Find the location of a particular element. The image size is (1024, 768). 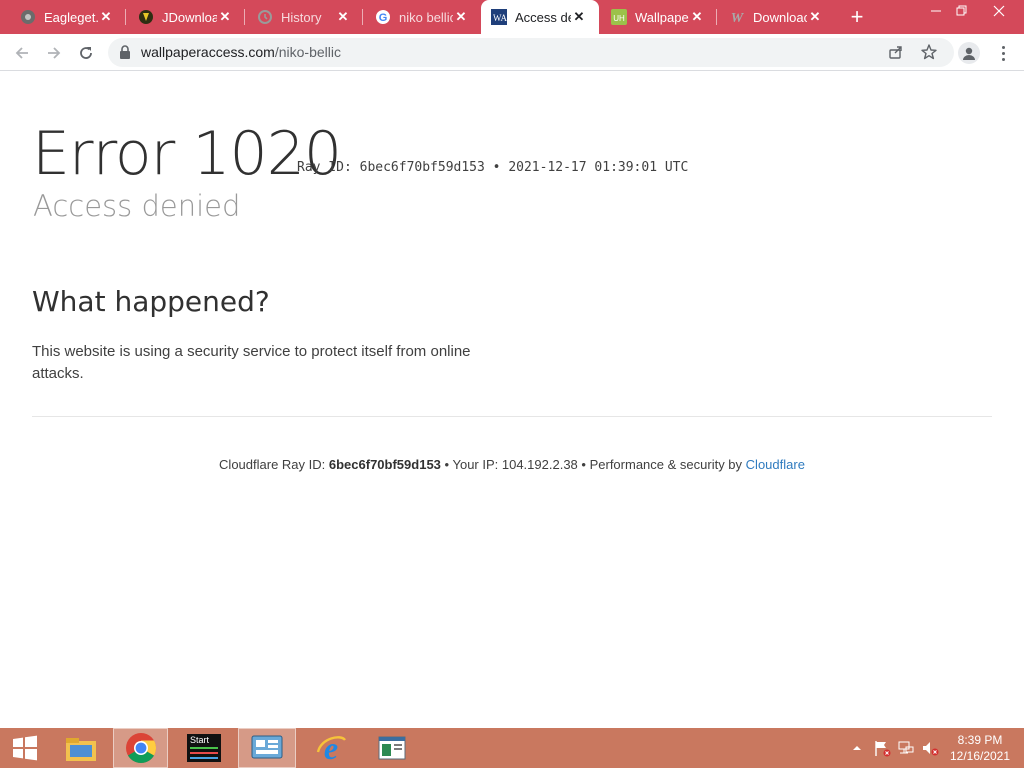

svg-text: W is located at coordinates (738, 18).